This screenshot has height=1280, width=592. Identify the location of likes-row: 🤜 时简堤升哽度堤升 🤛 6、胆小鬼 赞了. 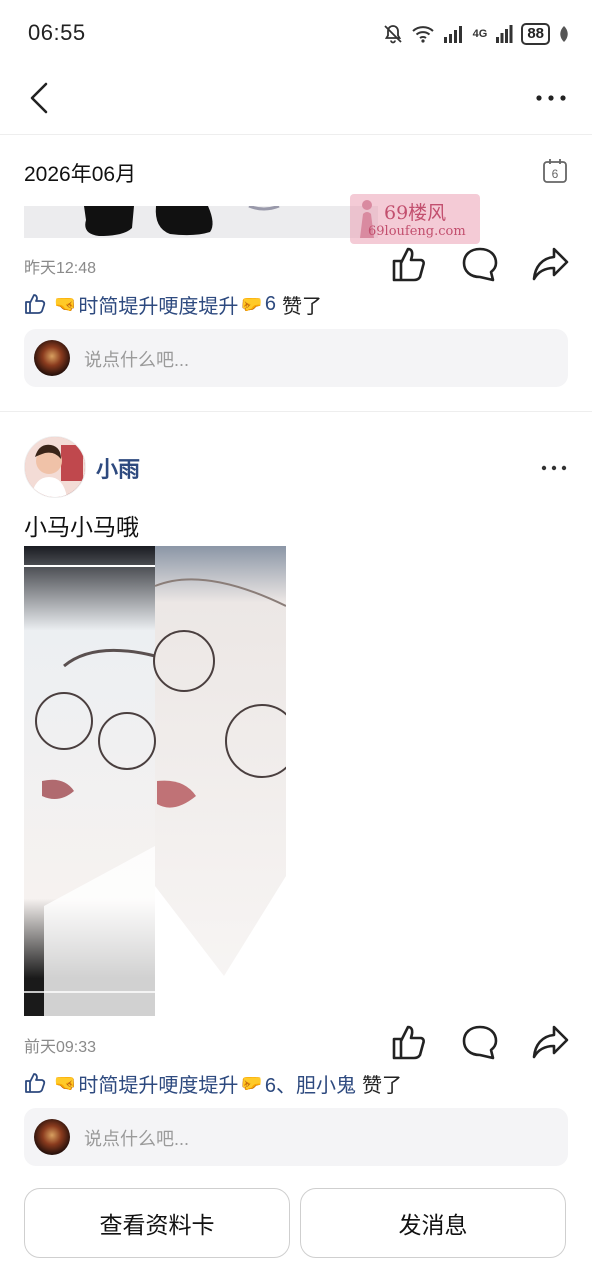
(213, 1083).